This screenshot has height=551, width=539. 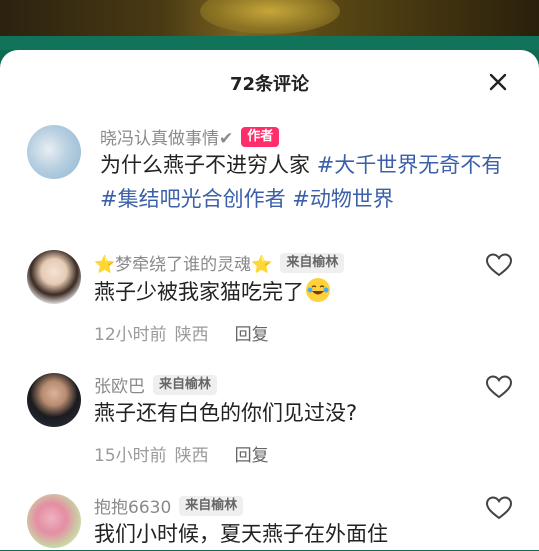 I want to click on post-author-row: 晓冯认真做事情✔ 作者, so click(x=190, y=136).